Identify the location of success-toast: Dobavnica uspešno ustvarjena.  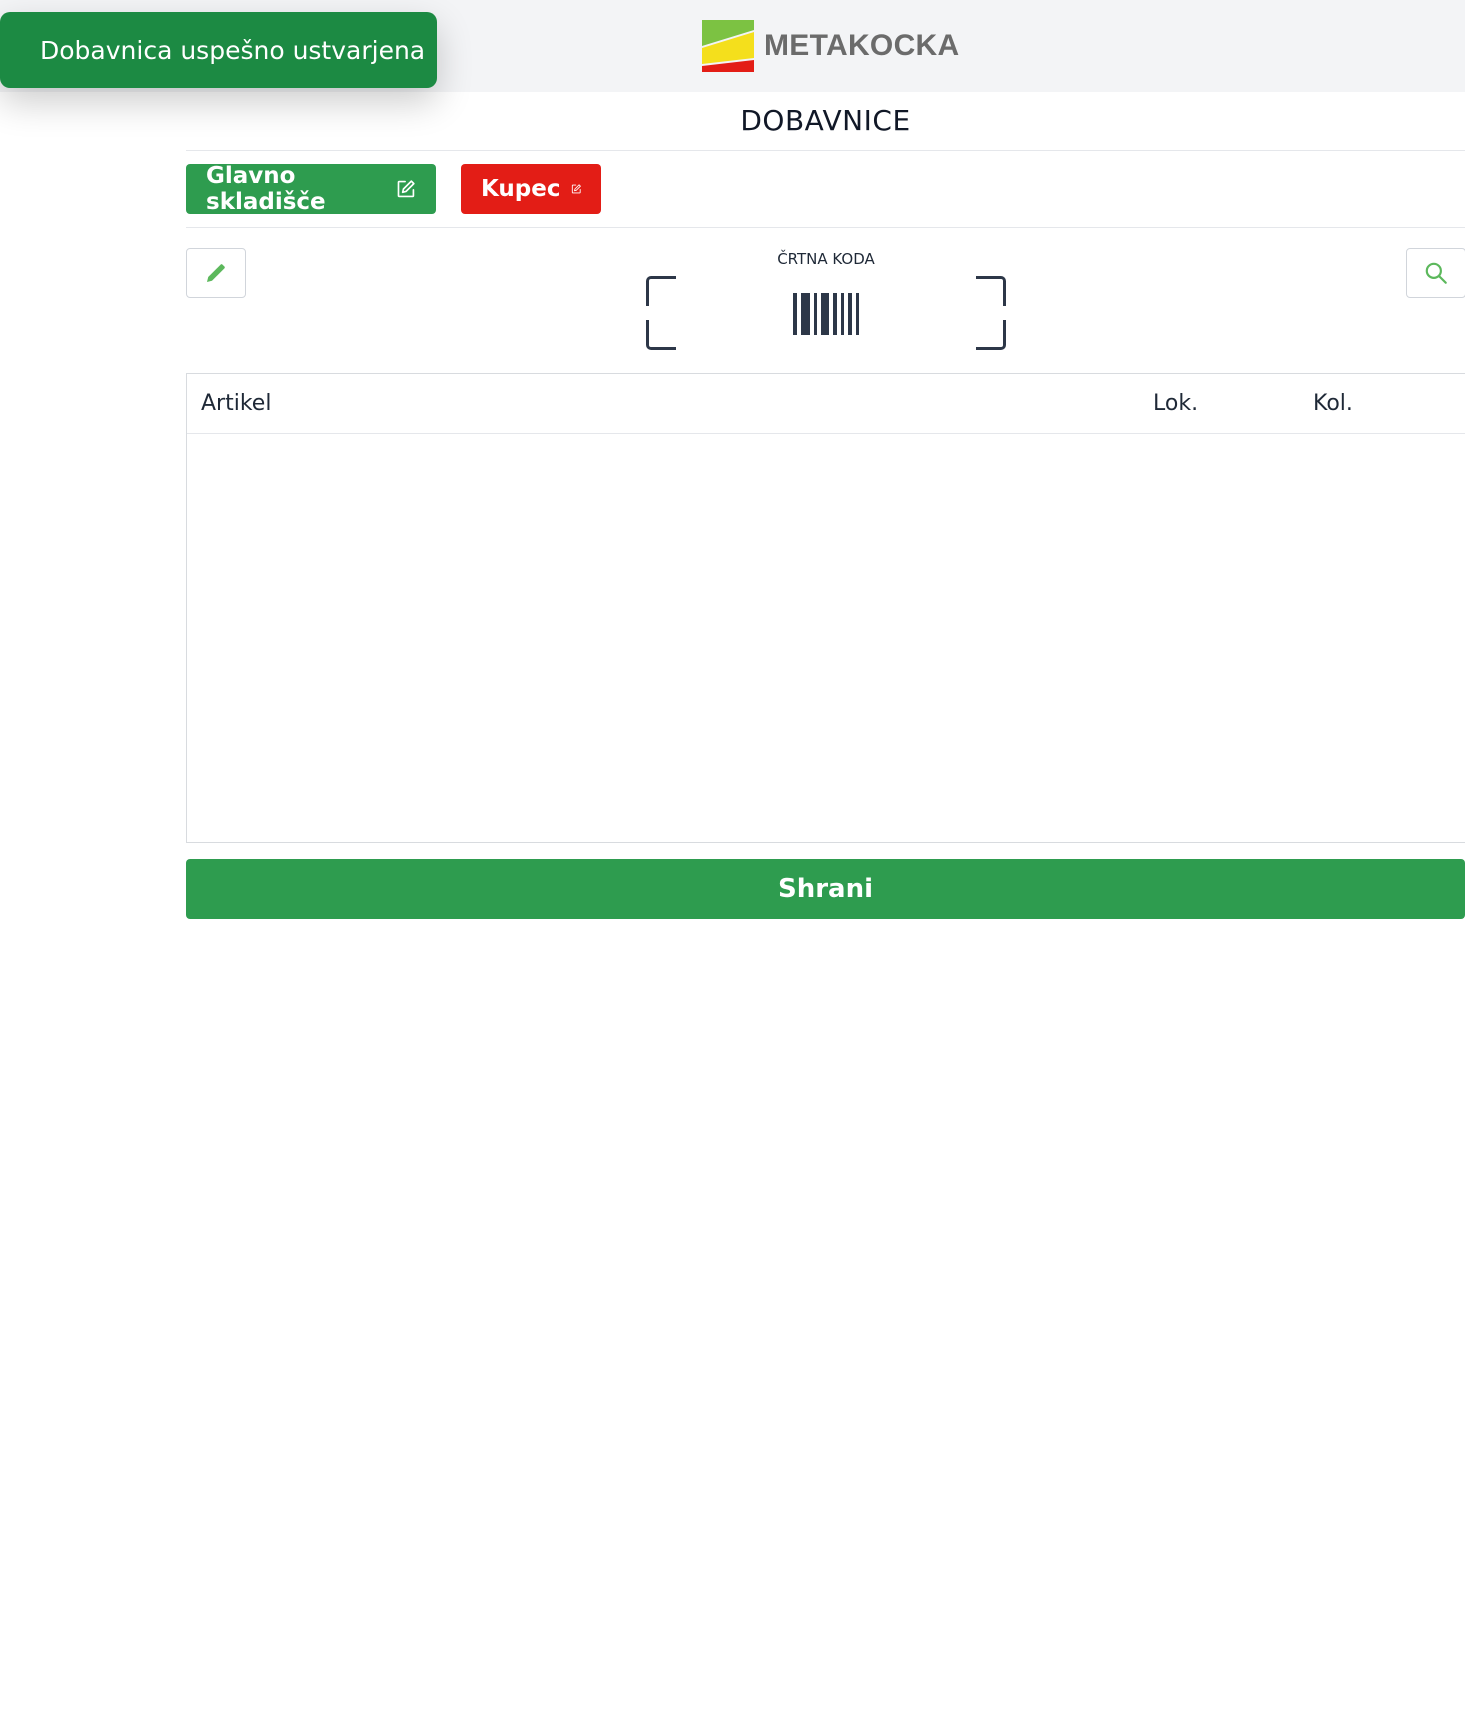
(218, 50).